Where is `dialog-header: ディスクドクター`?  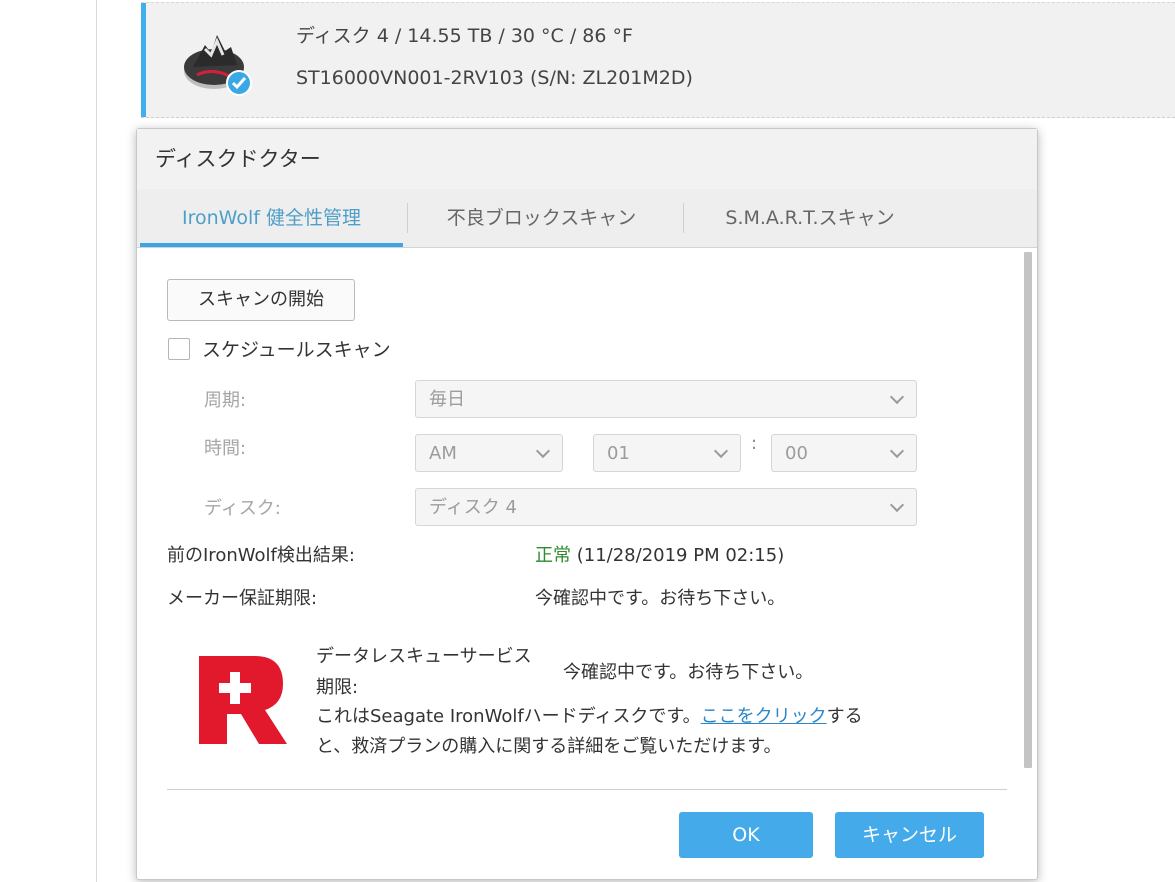
dialog-header: ディスクドクター is located at coordinates (587, 159).